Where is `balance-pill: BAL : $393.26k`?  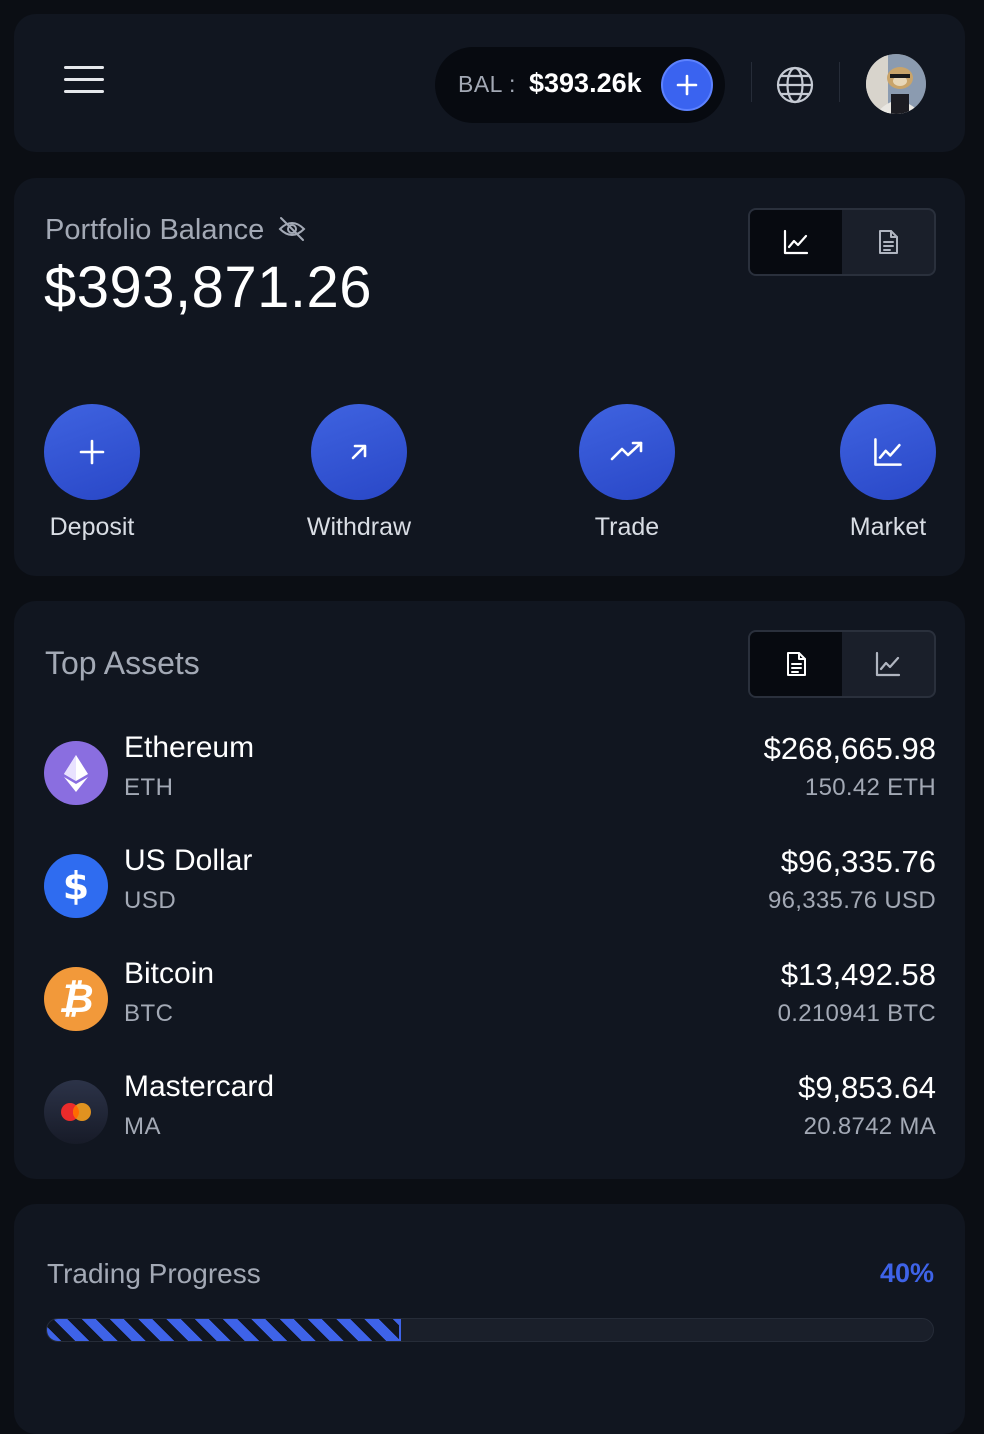 balance-pill: BAL : $393.26k is located at coordinates (580, 85).